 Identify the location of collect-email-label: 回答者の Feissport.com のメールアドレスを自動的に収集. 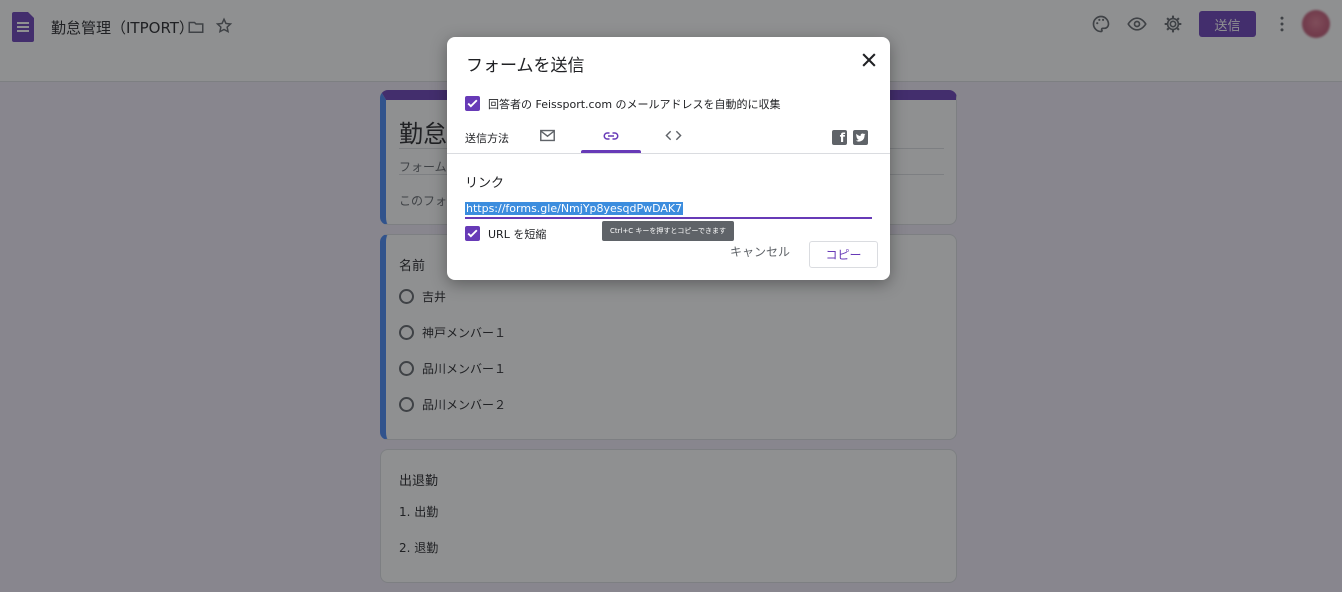
(634, 104).